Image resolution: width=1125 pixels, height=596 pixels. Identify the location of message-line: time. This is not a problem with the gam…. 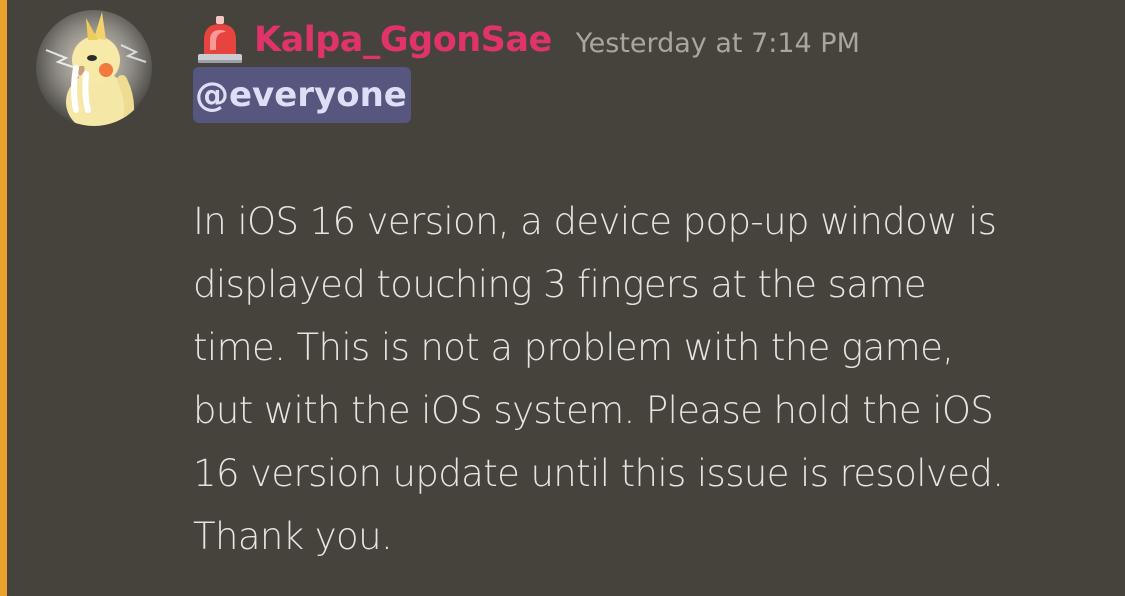
(573, 347).